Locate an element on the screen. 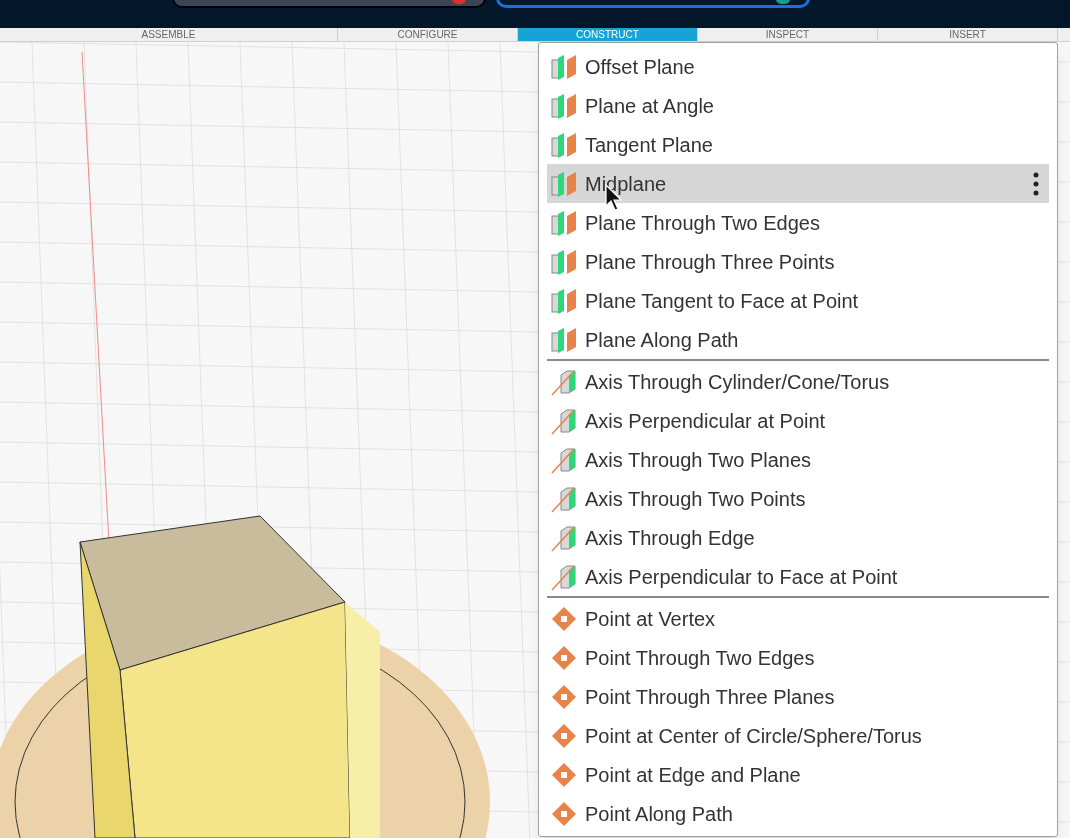 This screenshot has height=838, width=1070. menu-item: Point at Vertex is located at coordinates (798, 618).